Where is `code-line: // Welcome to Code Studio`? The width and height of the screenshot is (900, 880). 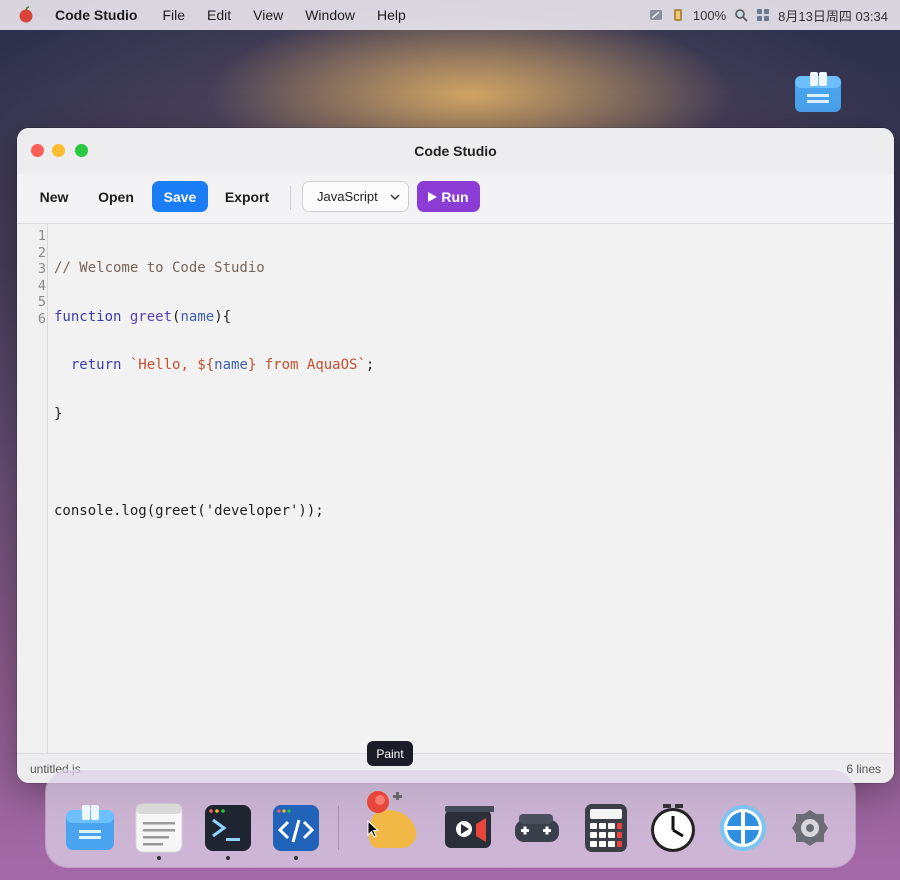 code-line: // Welcome to Code Studio is located at coordinates (159, 268).